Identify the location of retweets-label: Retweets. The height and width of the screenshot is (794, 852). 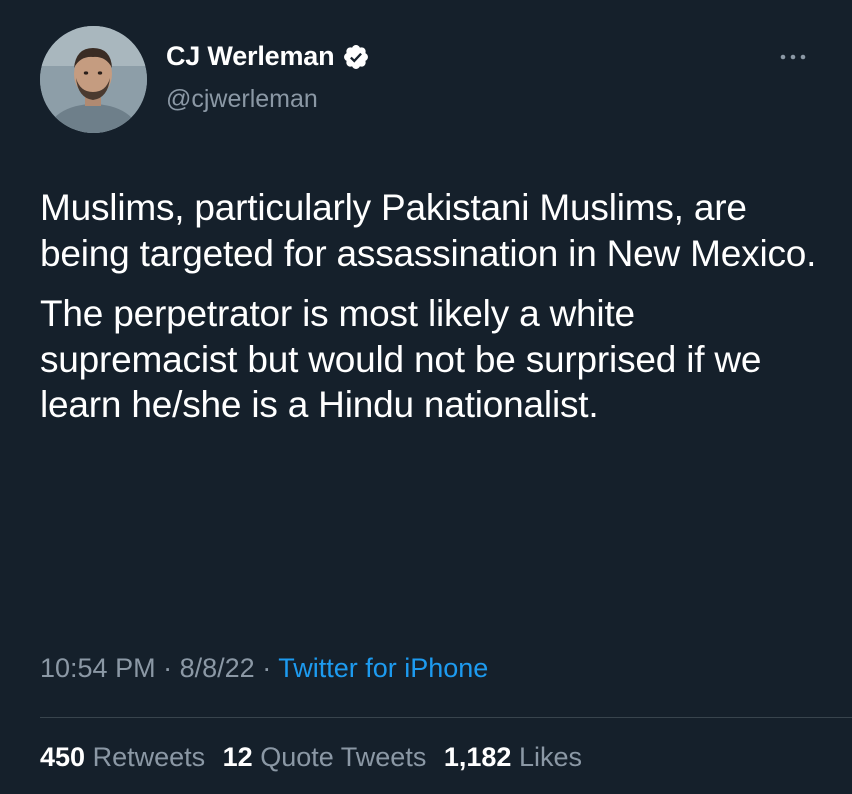
(149, 757).